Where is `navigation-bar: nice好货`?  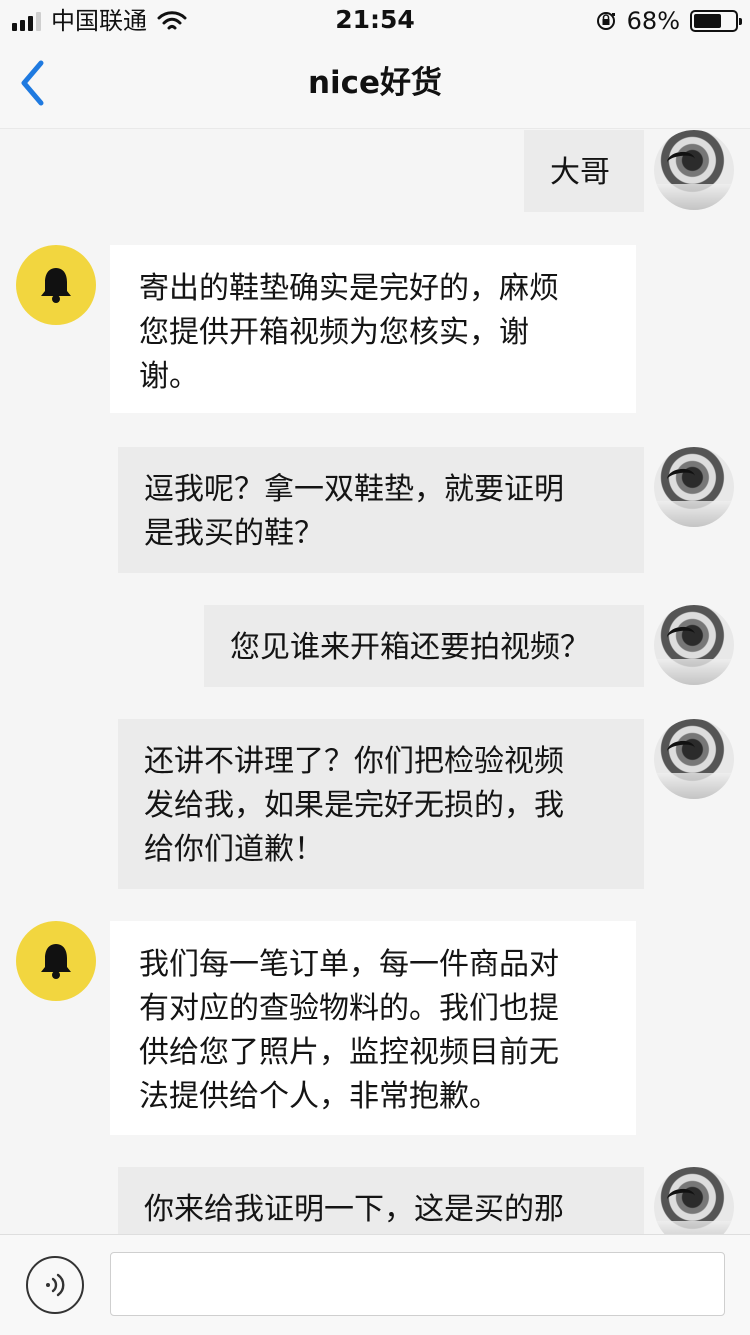 navigation-bar: nice好货 is located at coordinates (375, 84).